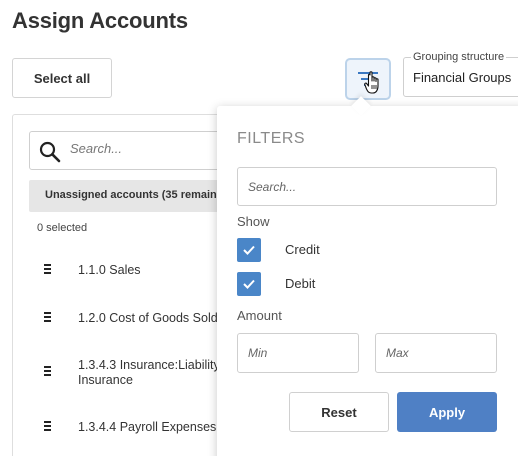  I want to click on search-icon, so click(50, 152).